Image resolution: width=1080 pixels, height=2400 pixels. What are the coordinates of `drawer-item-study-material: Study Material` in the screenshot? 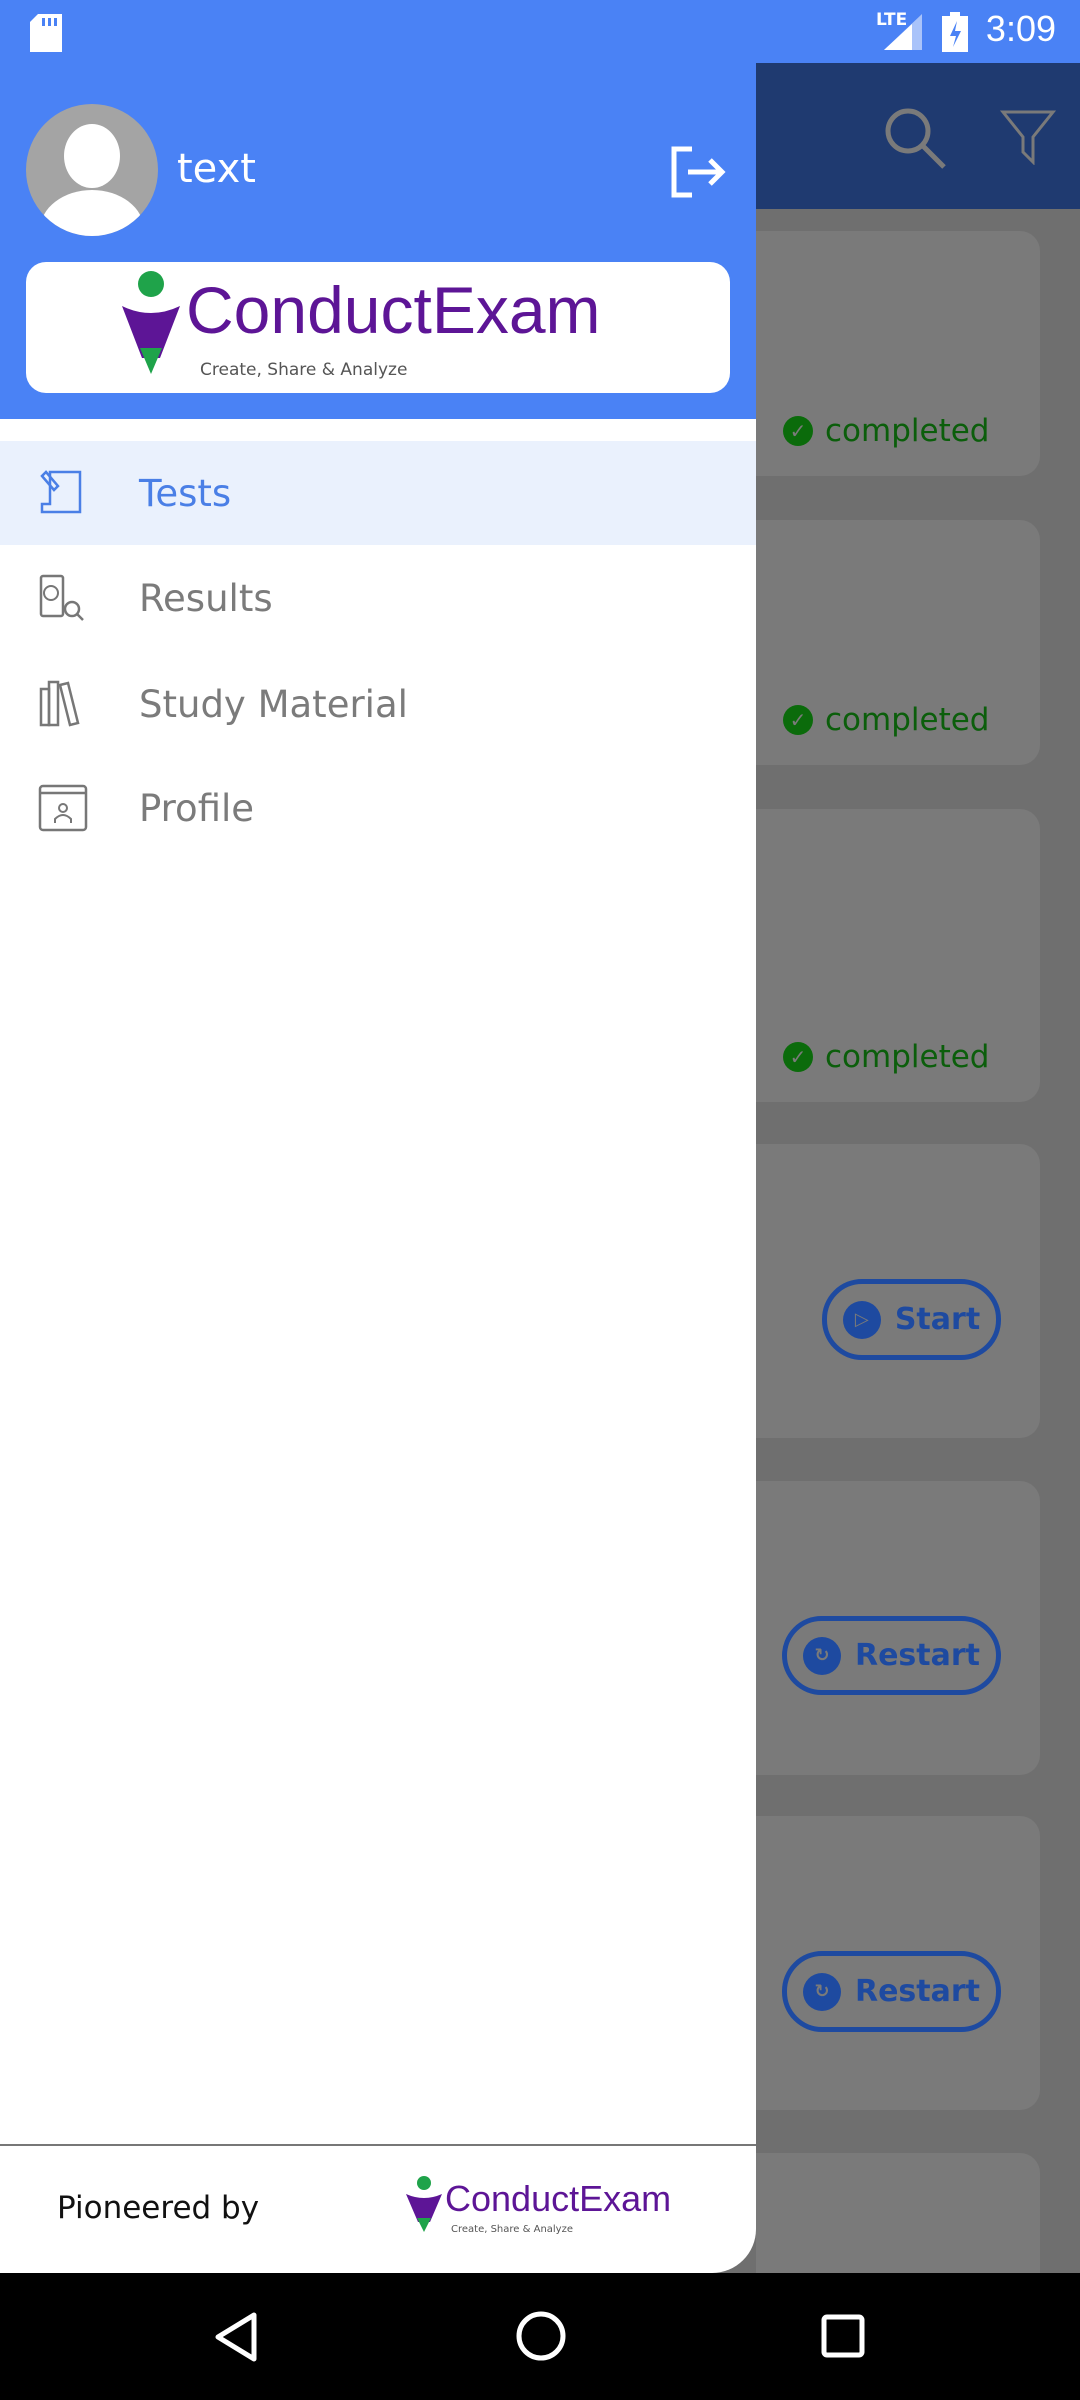 It's located at (378, 704).